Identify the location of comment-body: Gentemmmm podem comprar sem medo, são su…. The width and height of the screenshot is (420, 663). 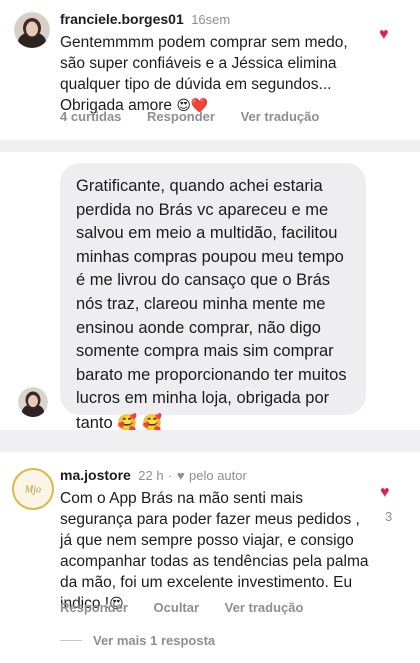
(204, 74).